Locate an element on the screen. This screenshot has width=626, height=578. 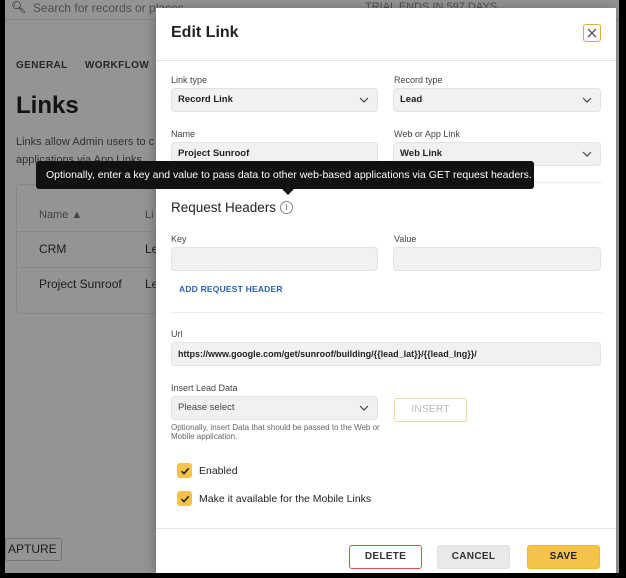
enabled-label: Enabled is located at coordinates (218, 471).